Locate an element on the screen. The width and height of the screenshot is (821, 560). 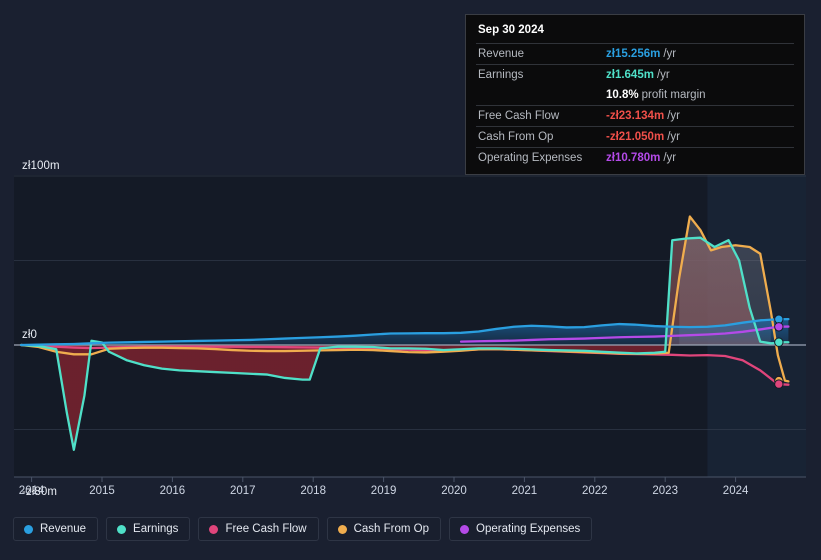
x-tick-label: 2021 is located at coordinates (524, 491).